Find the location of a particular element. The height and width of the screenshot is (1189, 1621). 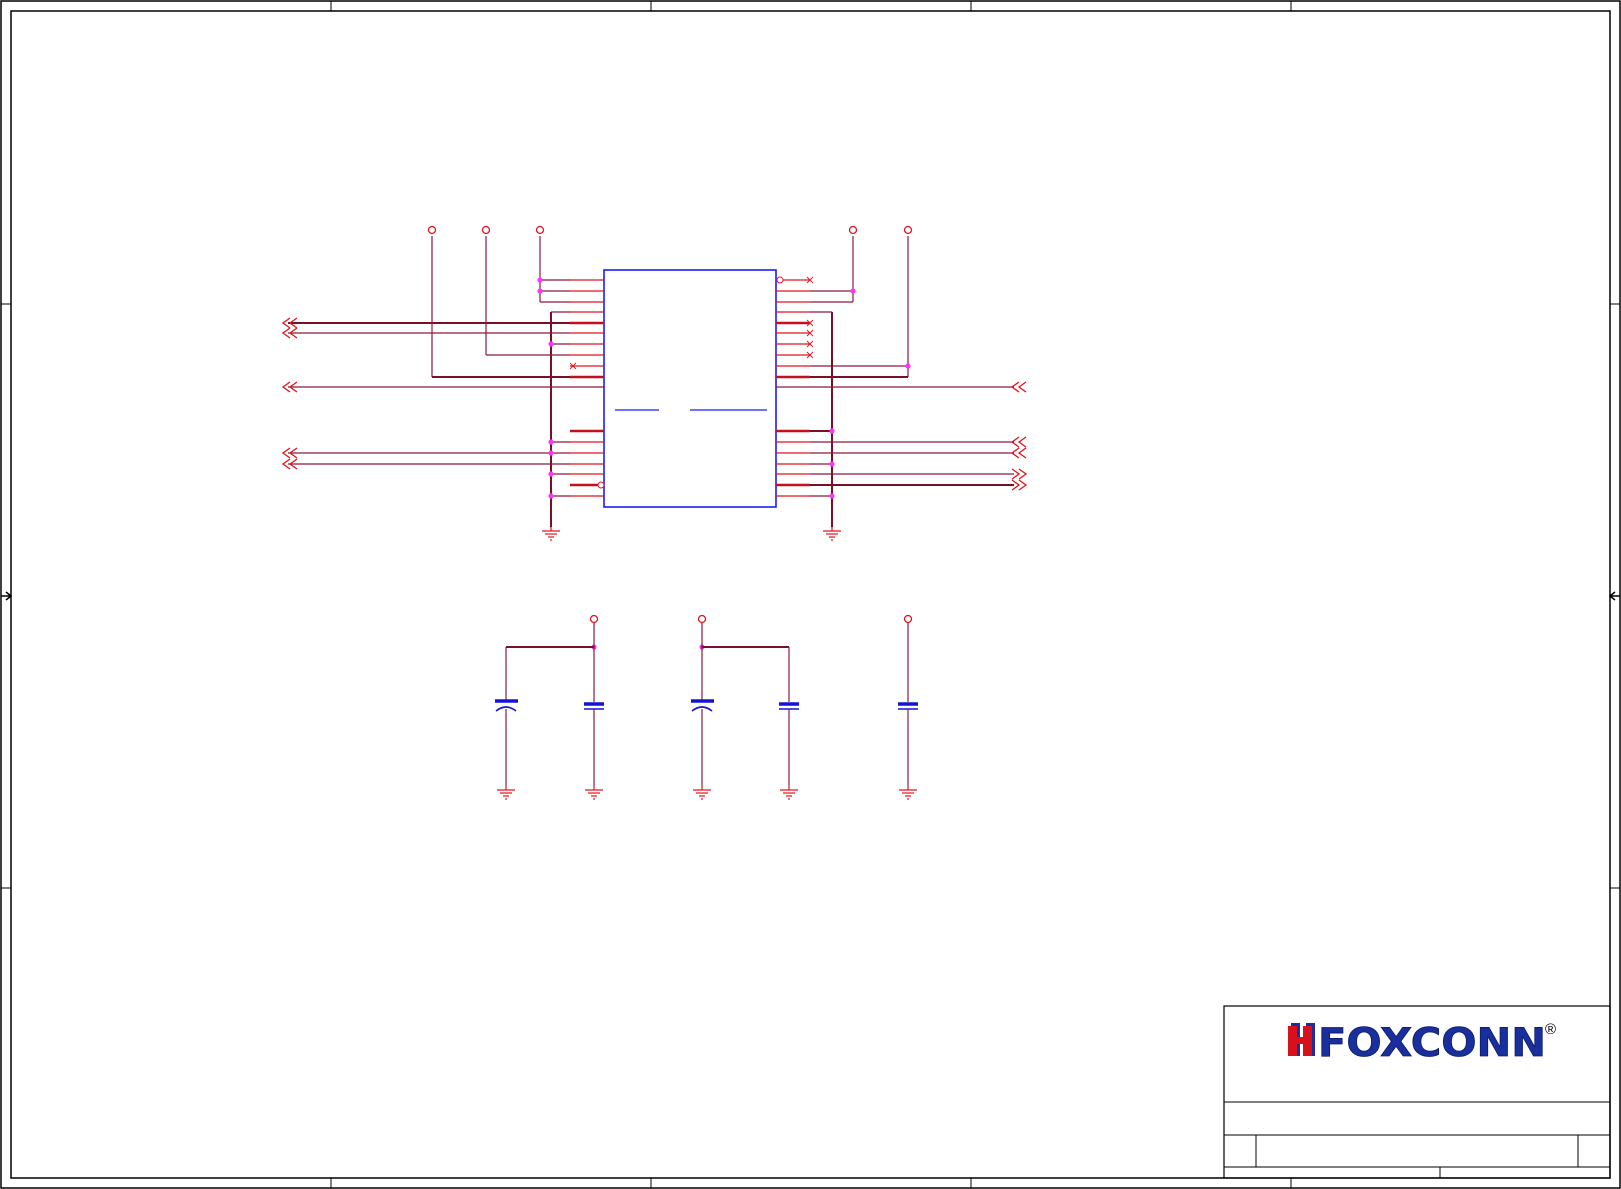

title-block: FOXCONN ® is located at coordinates (1417, 1092).